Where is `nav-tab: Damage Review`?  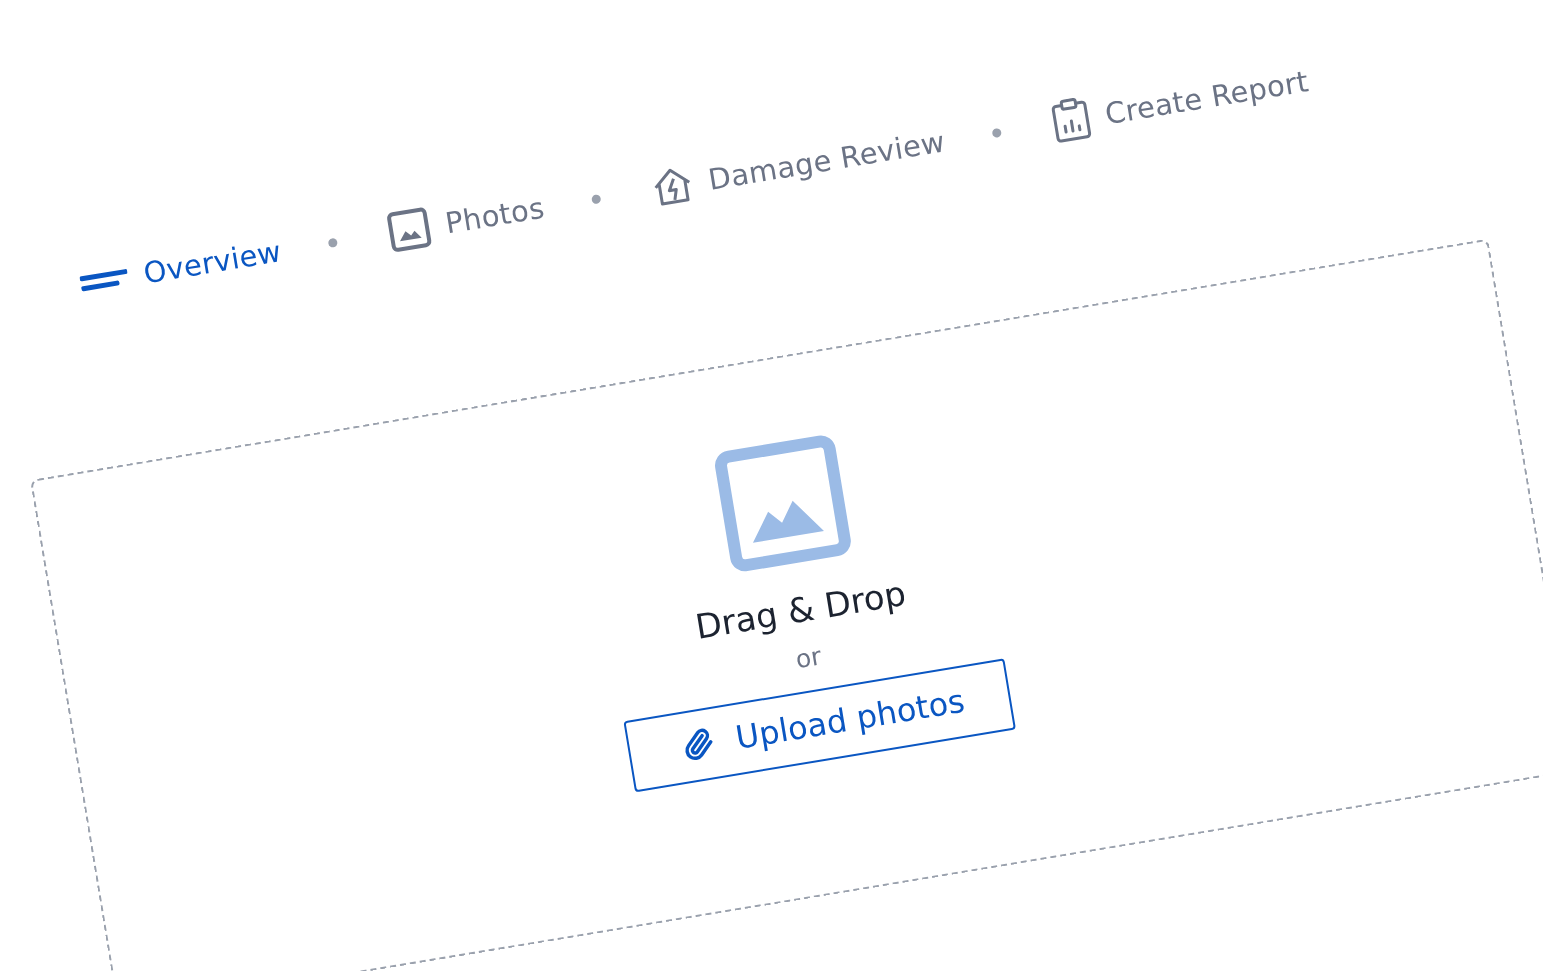 nav-tab: Damage Review is located at coordinates (798, 165).